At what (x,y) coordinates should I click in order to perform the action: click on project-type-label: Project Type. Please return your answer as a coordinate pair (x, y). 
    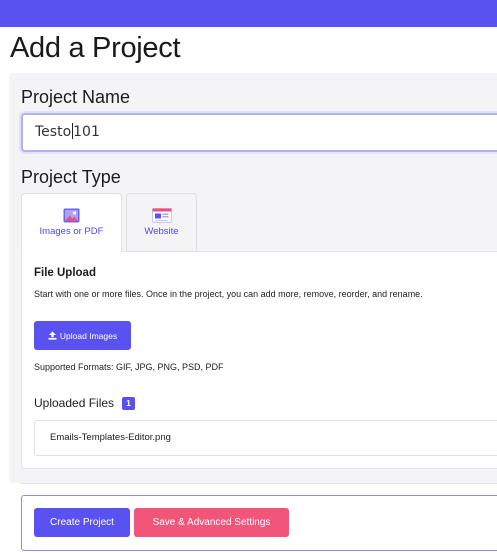
    Looking at the image, I should click on (71, 177).